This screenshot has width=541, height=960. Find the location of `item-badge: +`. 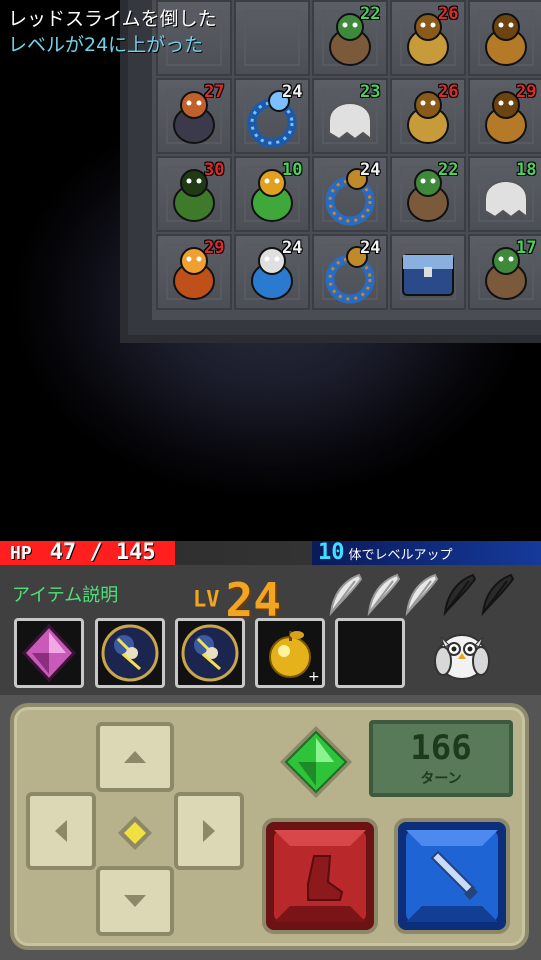

item-badge: + is located at coordinates (314, 676).